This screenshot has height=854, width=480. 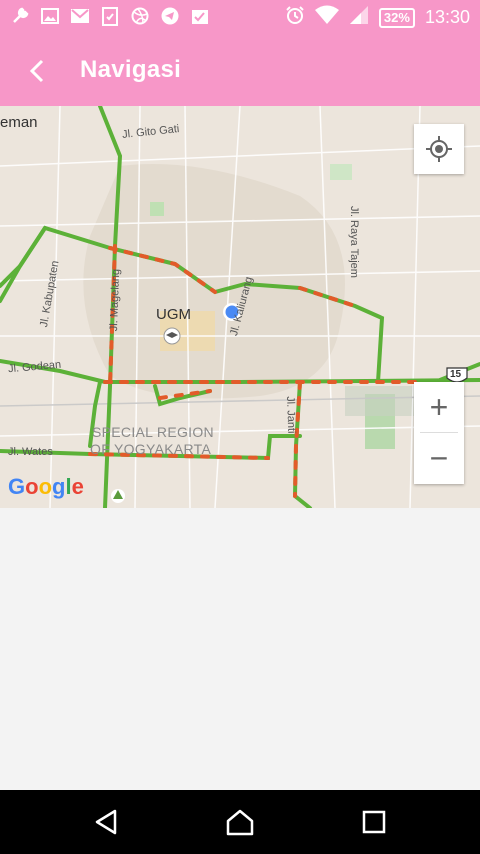 What do you see at coordinates (131, 69) in the screenshot?
I see `page-title: Navigasi` at bounding box center [131, 69].